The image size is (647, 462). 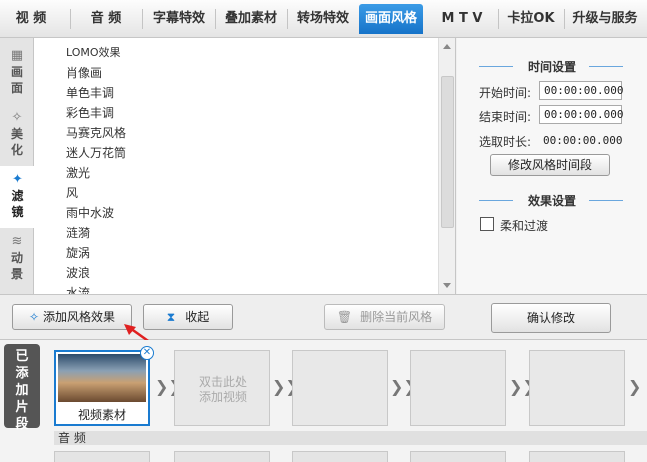 I want to click on scroll-thumb, so click(x=447, y=152).